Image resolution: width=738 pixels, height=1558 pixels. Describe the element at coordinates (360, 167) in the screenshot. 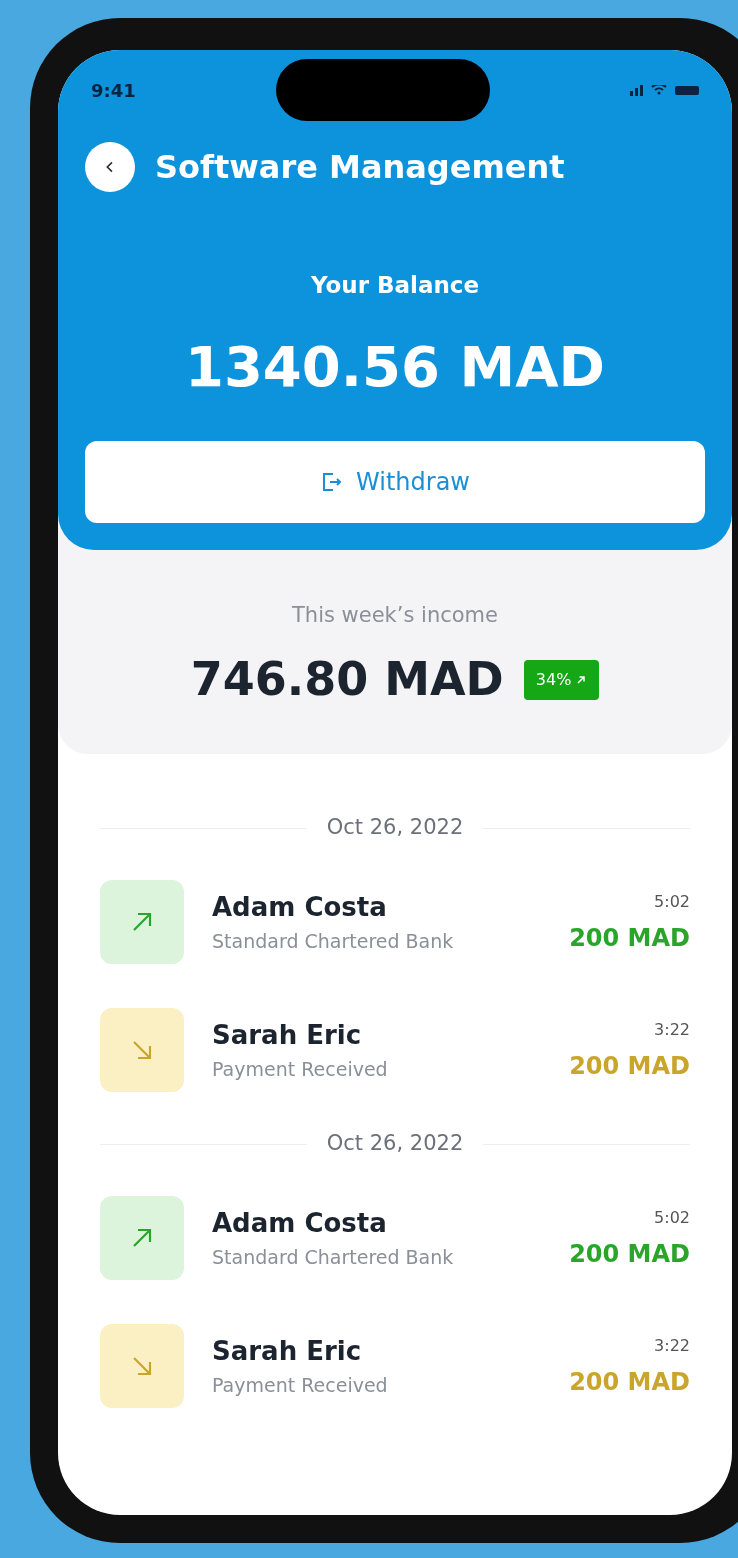

I see `page-title: Software Management` at that location.